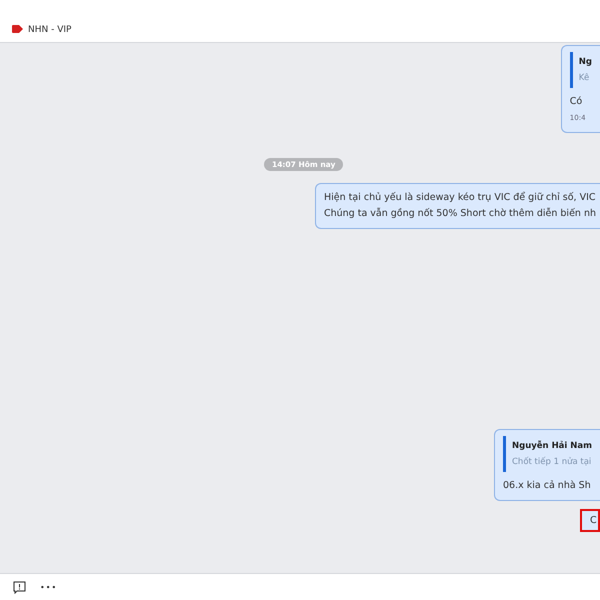 Image resolution: width=600 pixels, height=600 pixels. Describe the element at coordinates (49, 587) in the screenshot. I see `more-button: •••` at that location.